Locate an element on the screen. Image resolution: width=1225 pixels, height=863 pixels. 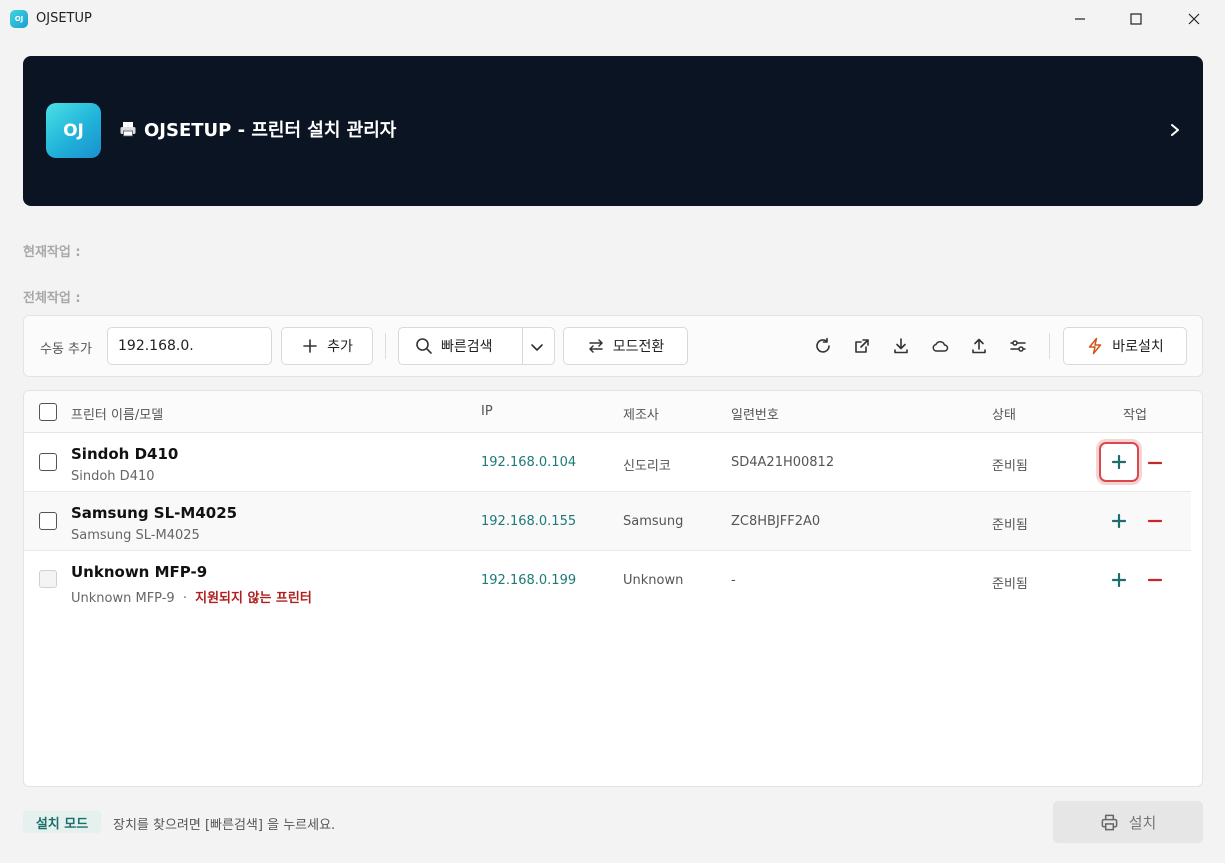
app-logo: OJ is located at coordinates (73, 130).